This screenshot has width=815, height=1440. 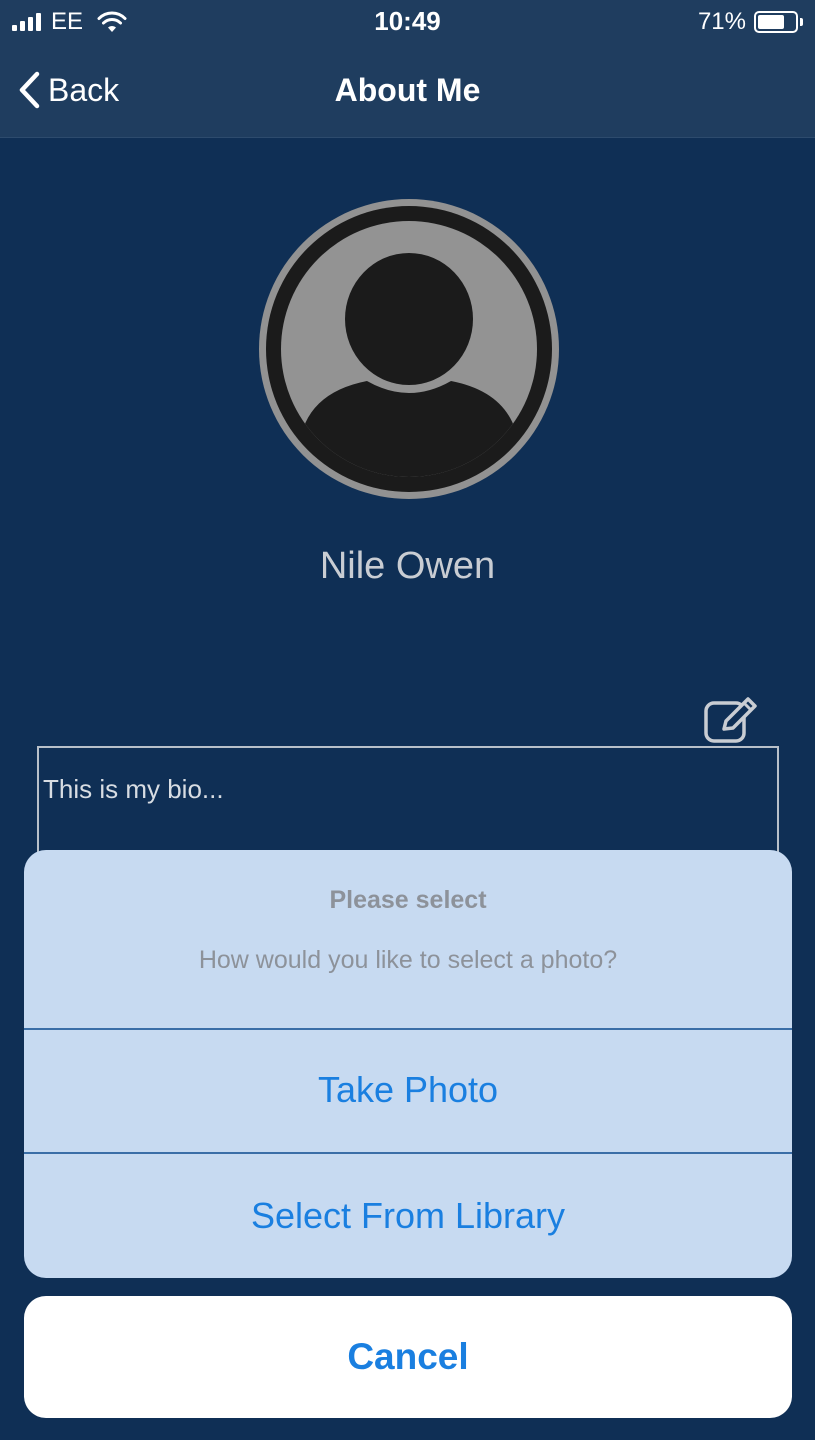 I want to click on navigation-bar: Back About Me, so click(x=407, y=91).